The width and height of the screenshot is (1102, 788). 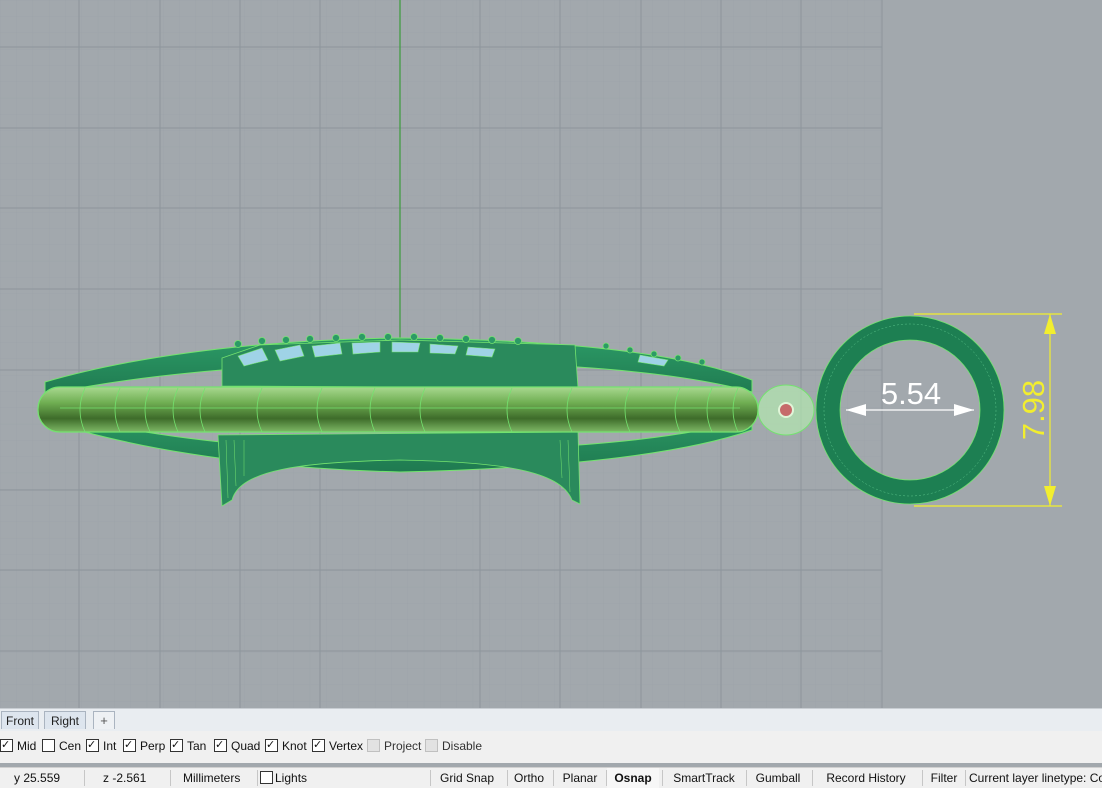 I want to click on osnap-quad: Quad, so click(x=237, y=746).